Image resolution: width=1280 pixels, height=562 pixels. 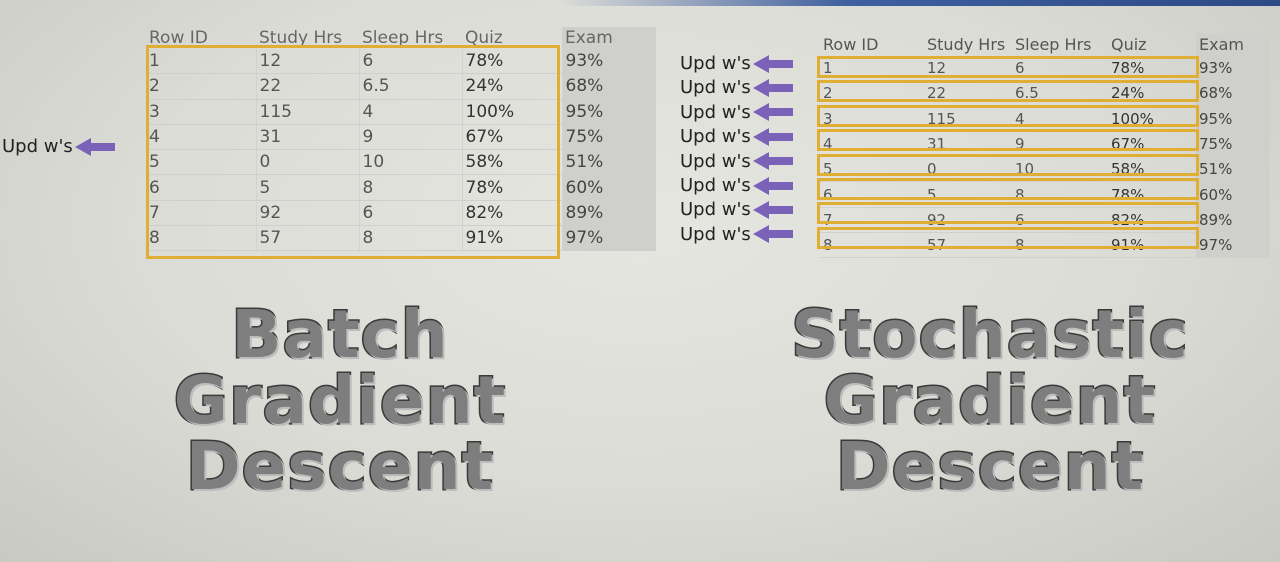 I want to click on table-cell: 1, so click(x=201, y=62).